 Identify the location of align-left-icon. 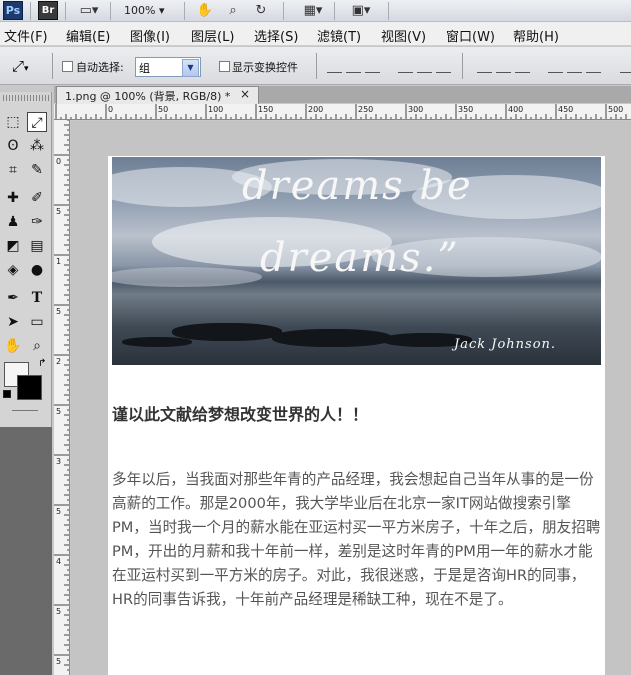
(405, 66).